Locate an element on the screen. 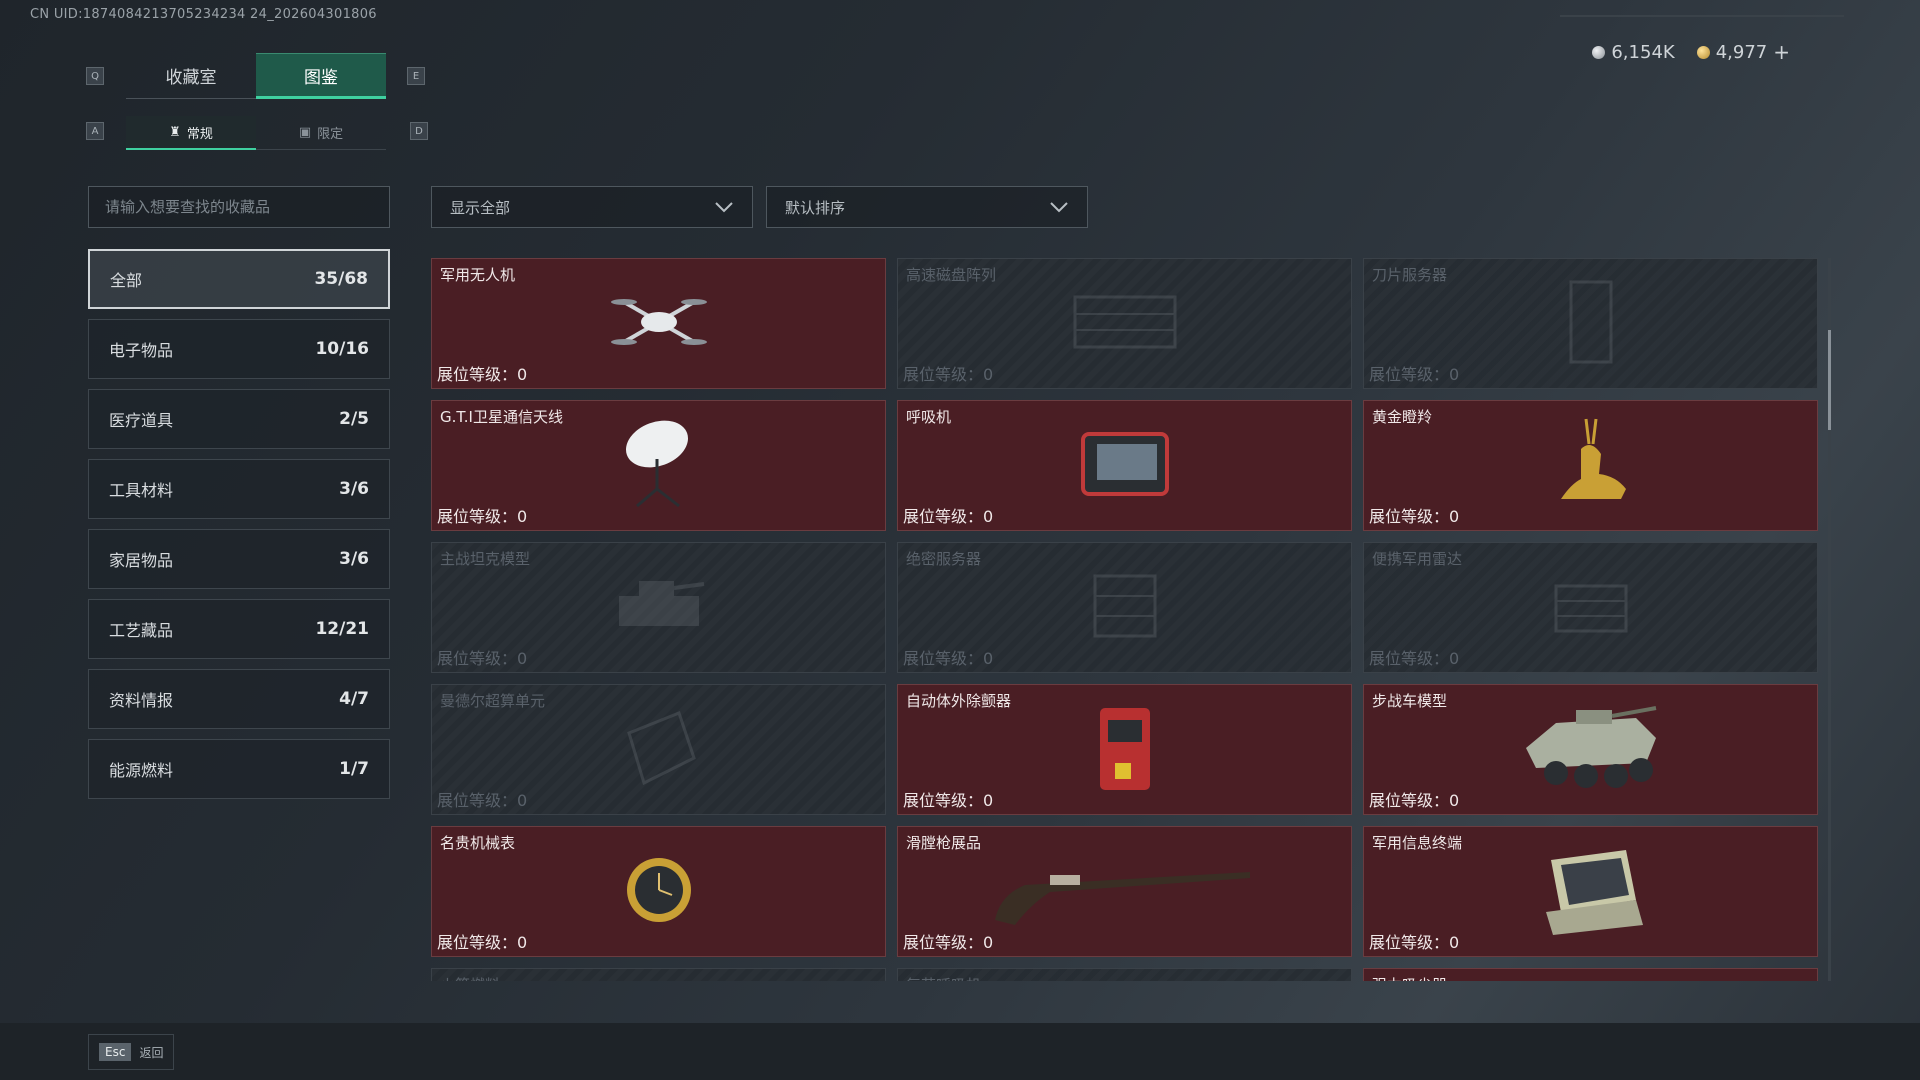 This screenshot has height=1080, width=1920. ifv-model-icon is located at coordinates (1591, 750).